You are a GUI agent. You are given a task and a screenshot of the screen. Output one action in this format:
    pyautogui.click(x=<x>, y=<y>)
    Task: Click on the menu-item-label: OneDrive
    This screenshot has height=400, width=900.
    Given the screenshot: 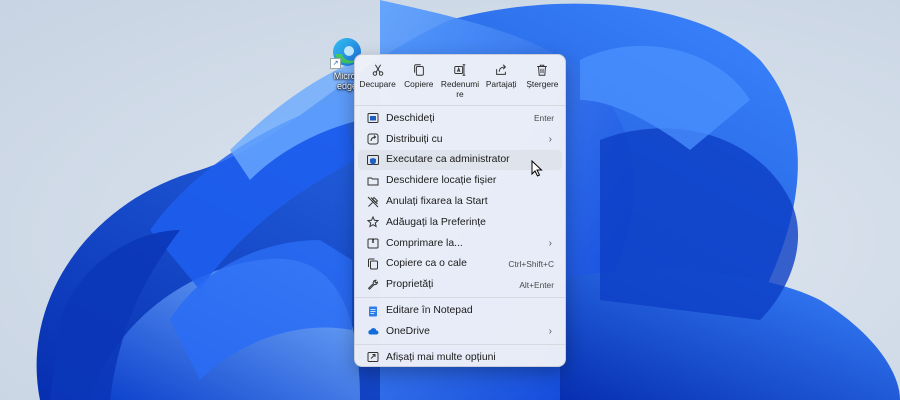 What is the action you would take?
    pyautogui.click(x=408, y=331)
    